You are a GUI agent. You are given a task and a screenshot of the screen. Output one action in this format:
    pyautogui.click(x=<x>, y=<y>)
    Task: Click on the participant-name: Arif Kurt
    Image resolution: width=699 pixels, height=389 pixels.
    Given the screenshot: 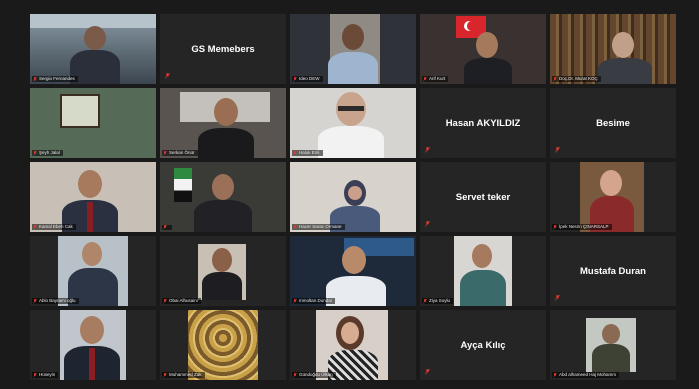 What is the action you would take?
    pyautogui.click(x=437, y=78)
    